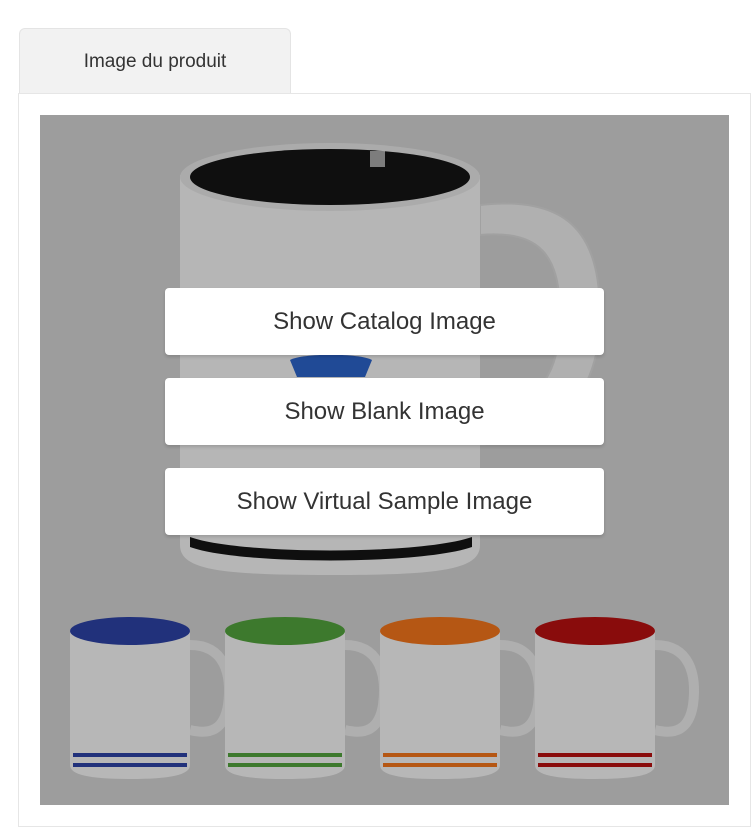 This screenshot has width=755, height=832. I want to click on show-catalog-image-button: Show Catalog Image, so click(384, 321).